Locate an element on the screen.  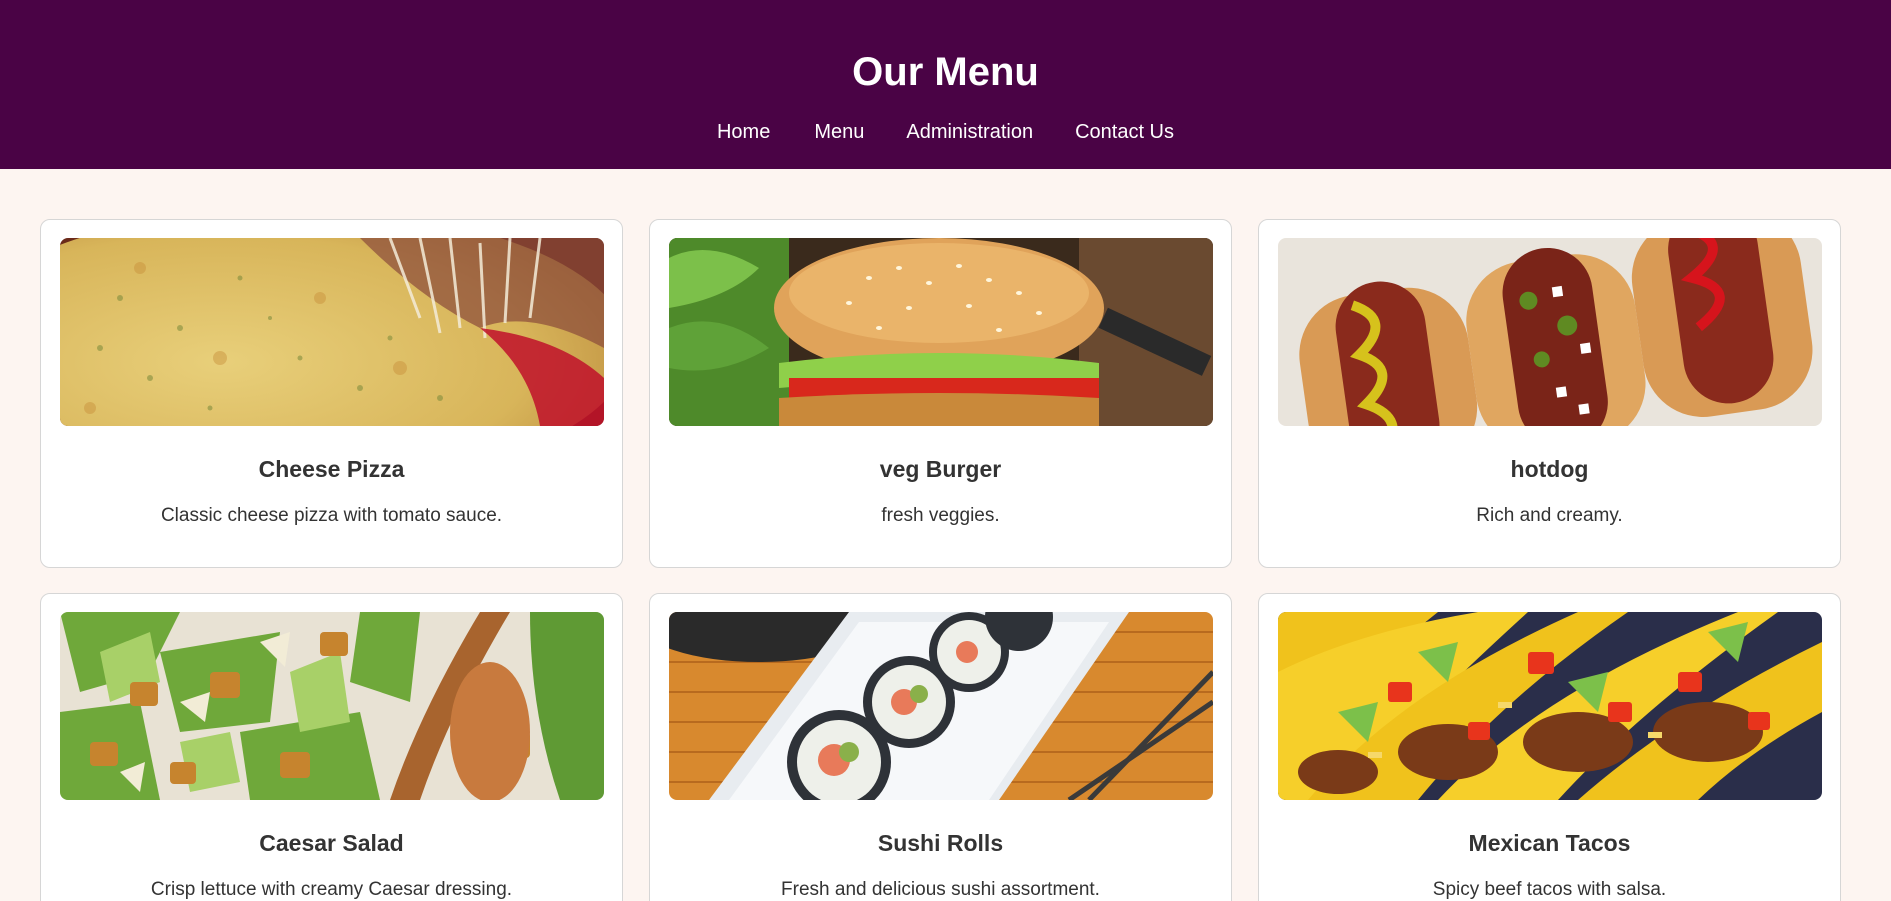
menu-item-description: fresh veggies. is located at coordinates (940, 515).